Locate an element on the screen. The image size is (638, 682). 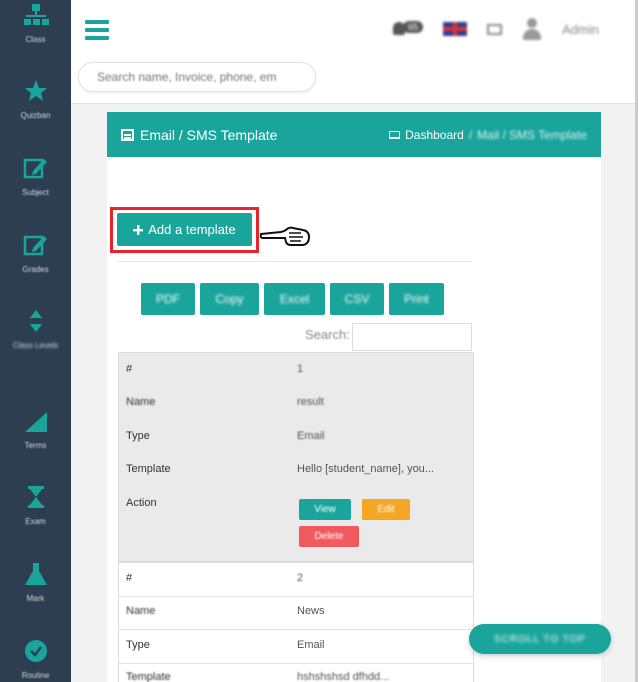
sidebar-item-label: Routine is located at coordinates (35, 675).